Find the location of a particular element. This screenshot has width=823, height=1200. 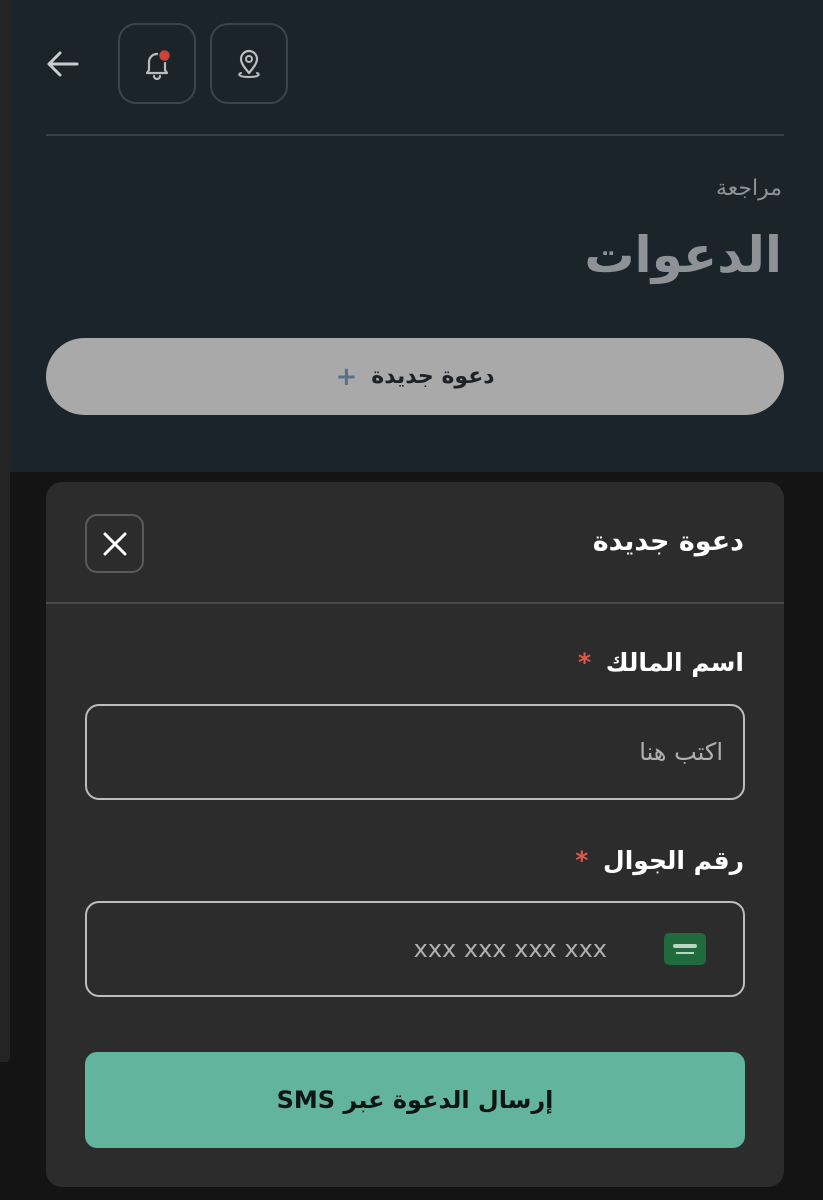

mobile-number-label-text: رقم الجوال is located at coordinates (673, 860).